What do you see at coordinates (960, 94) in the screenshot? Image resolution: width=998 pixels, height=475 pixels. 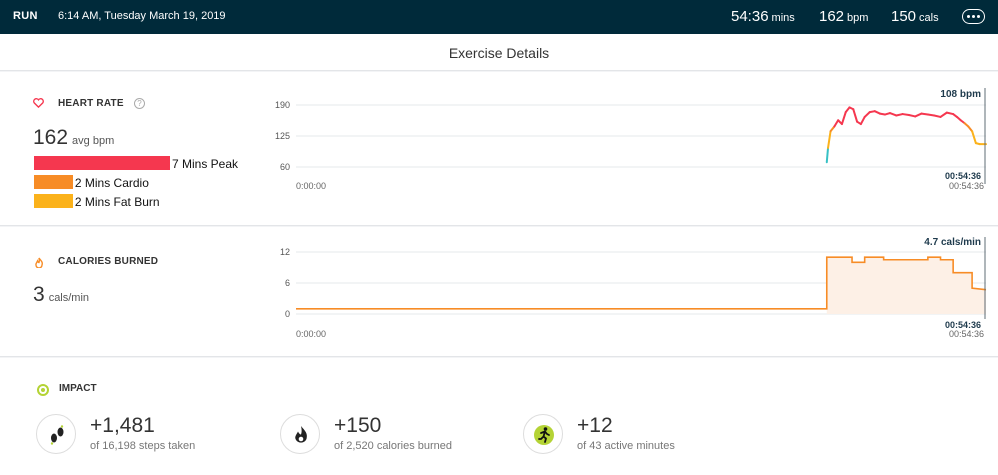 I see `hr-current-value: 108 bpm` at bounding box center [960, 94].